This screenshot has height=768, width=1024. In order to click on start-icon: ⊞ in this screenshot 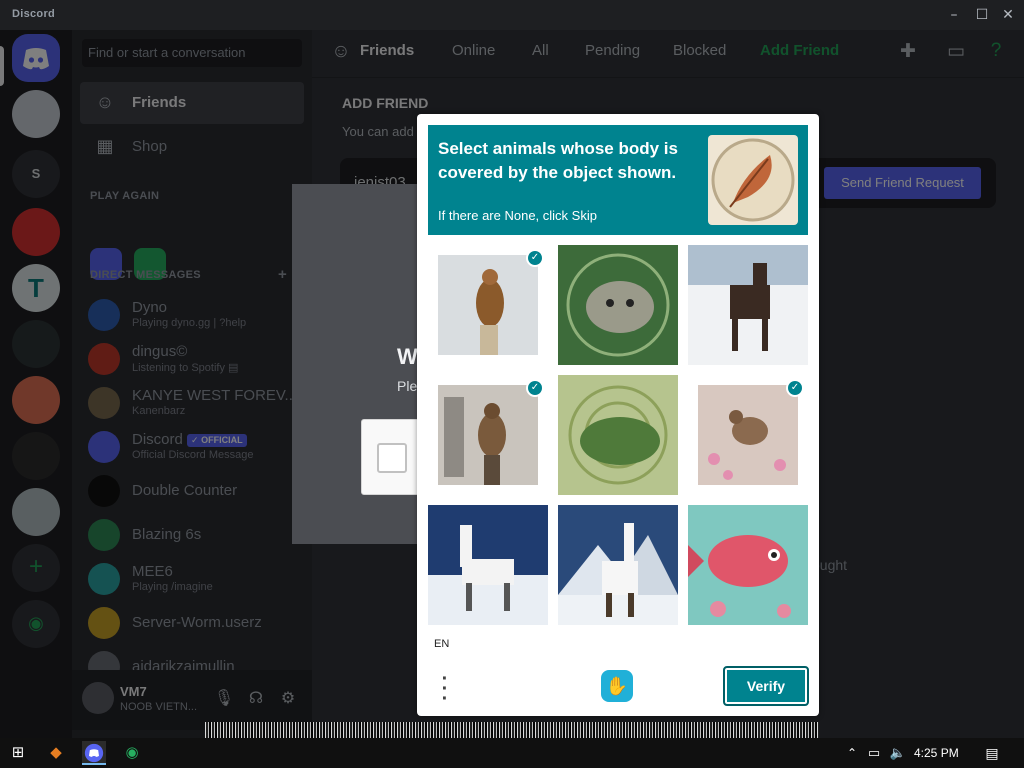, I will do `click(18, 753)`.